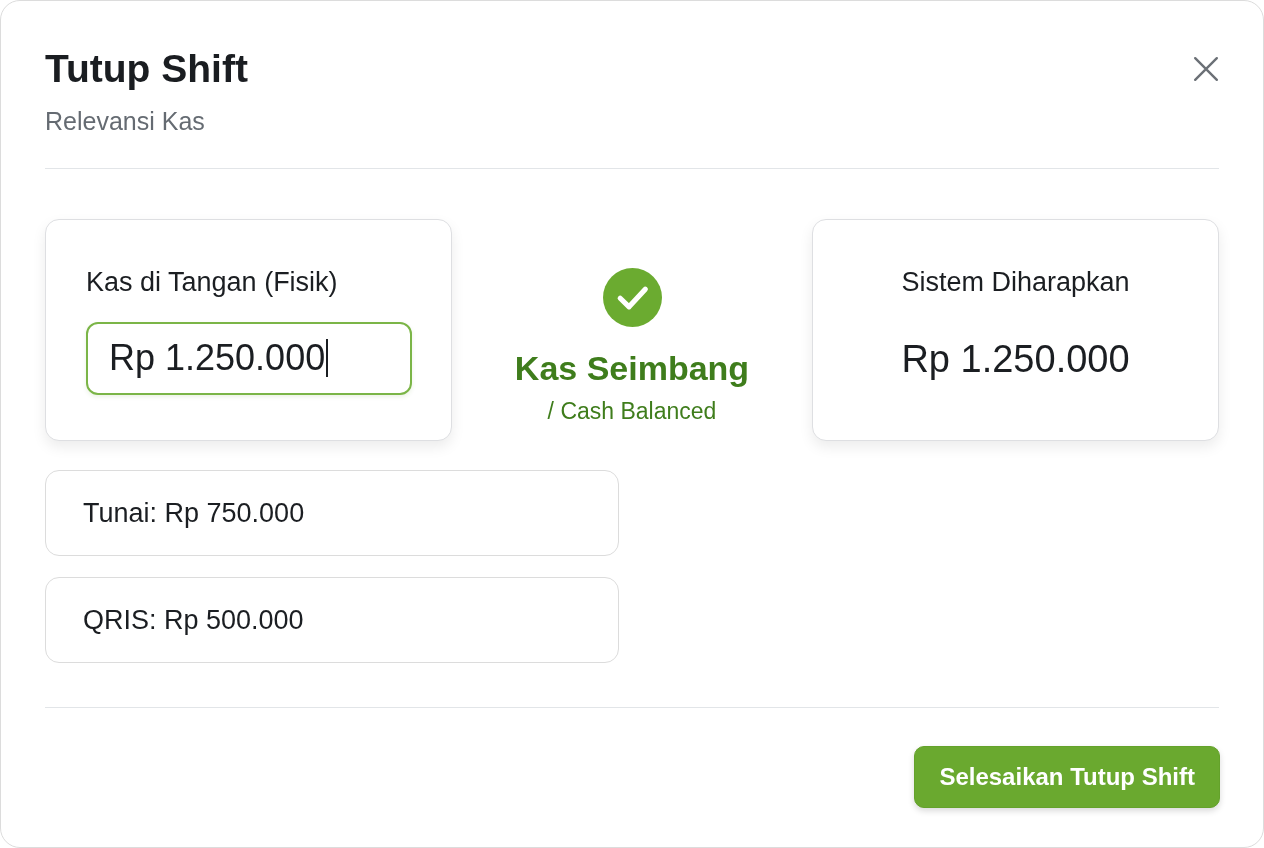  I want to click on close-icon, so click(1206, 69).